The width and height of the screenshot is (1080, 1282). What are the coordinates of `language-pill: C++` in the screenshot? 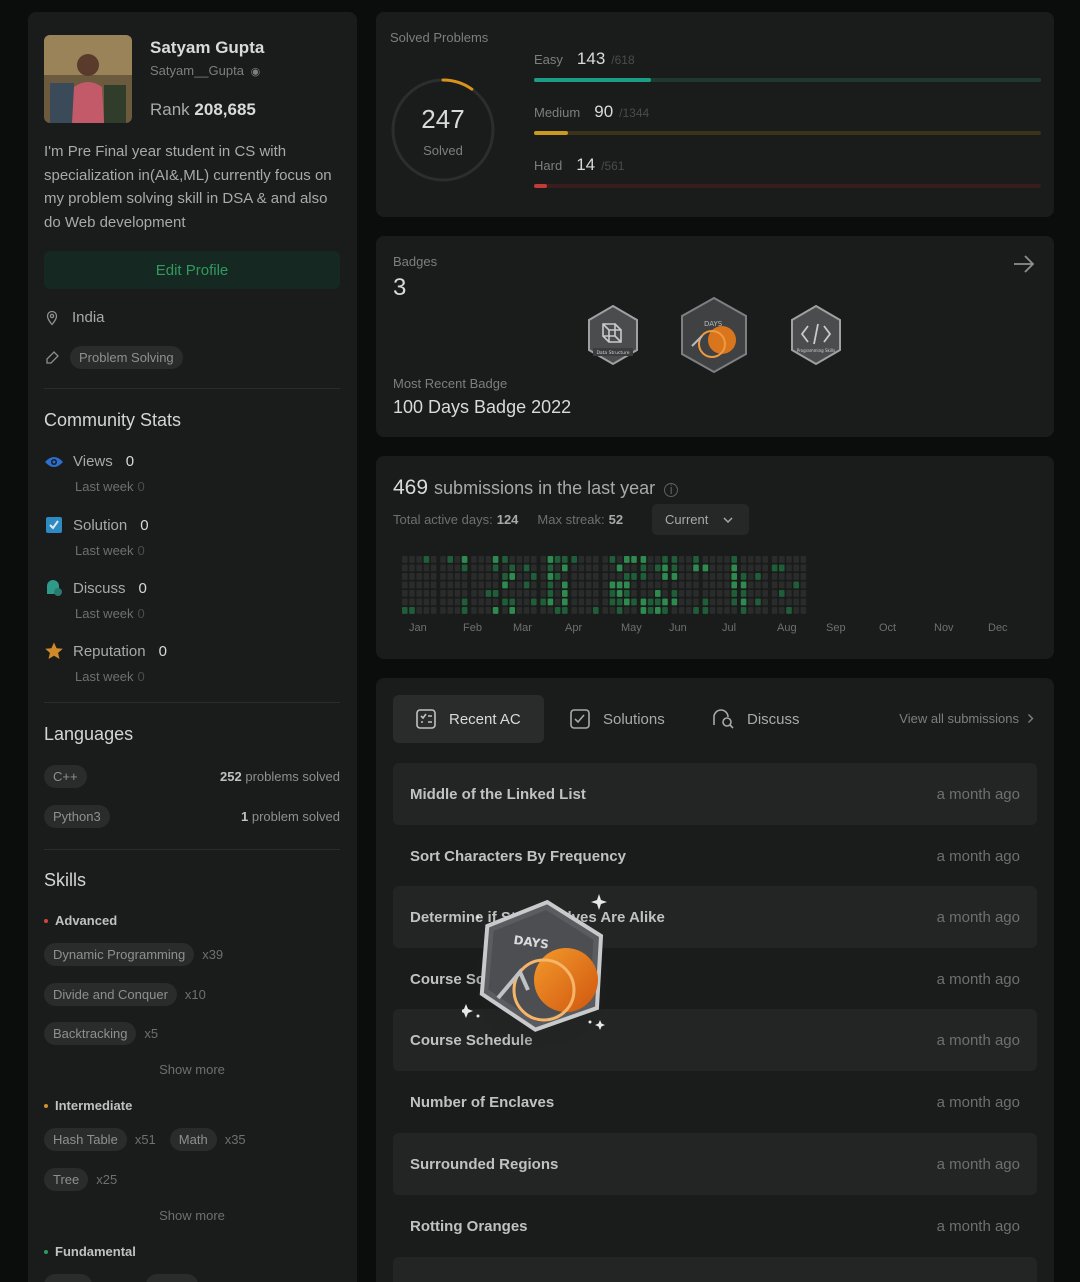 It's located at (65, 776).